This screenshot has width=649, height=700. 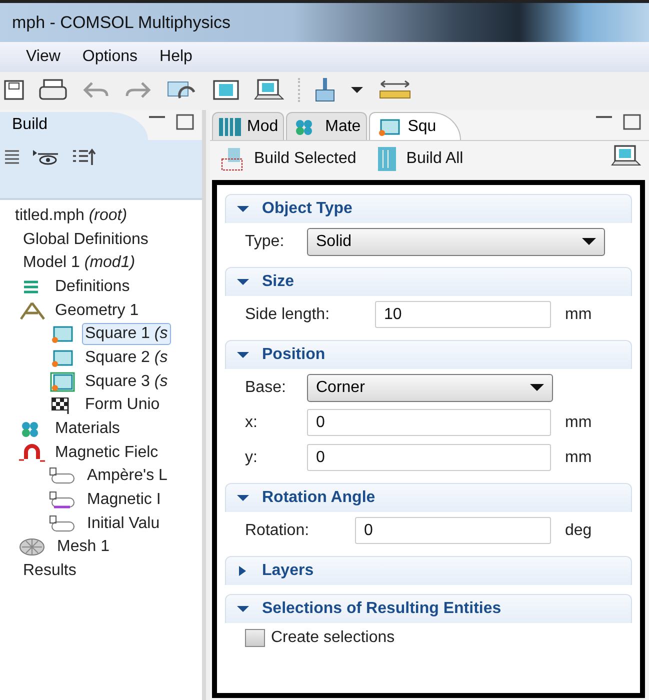 I want to click on field-label: Base:, so click(x=266, y=387).